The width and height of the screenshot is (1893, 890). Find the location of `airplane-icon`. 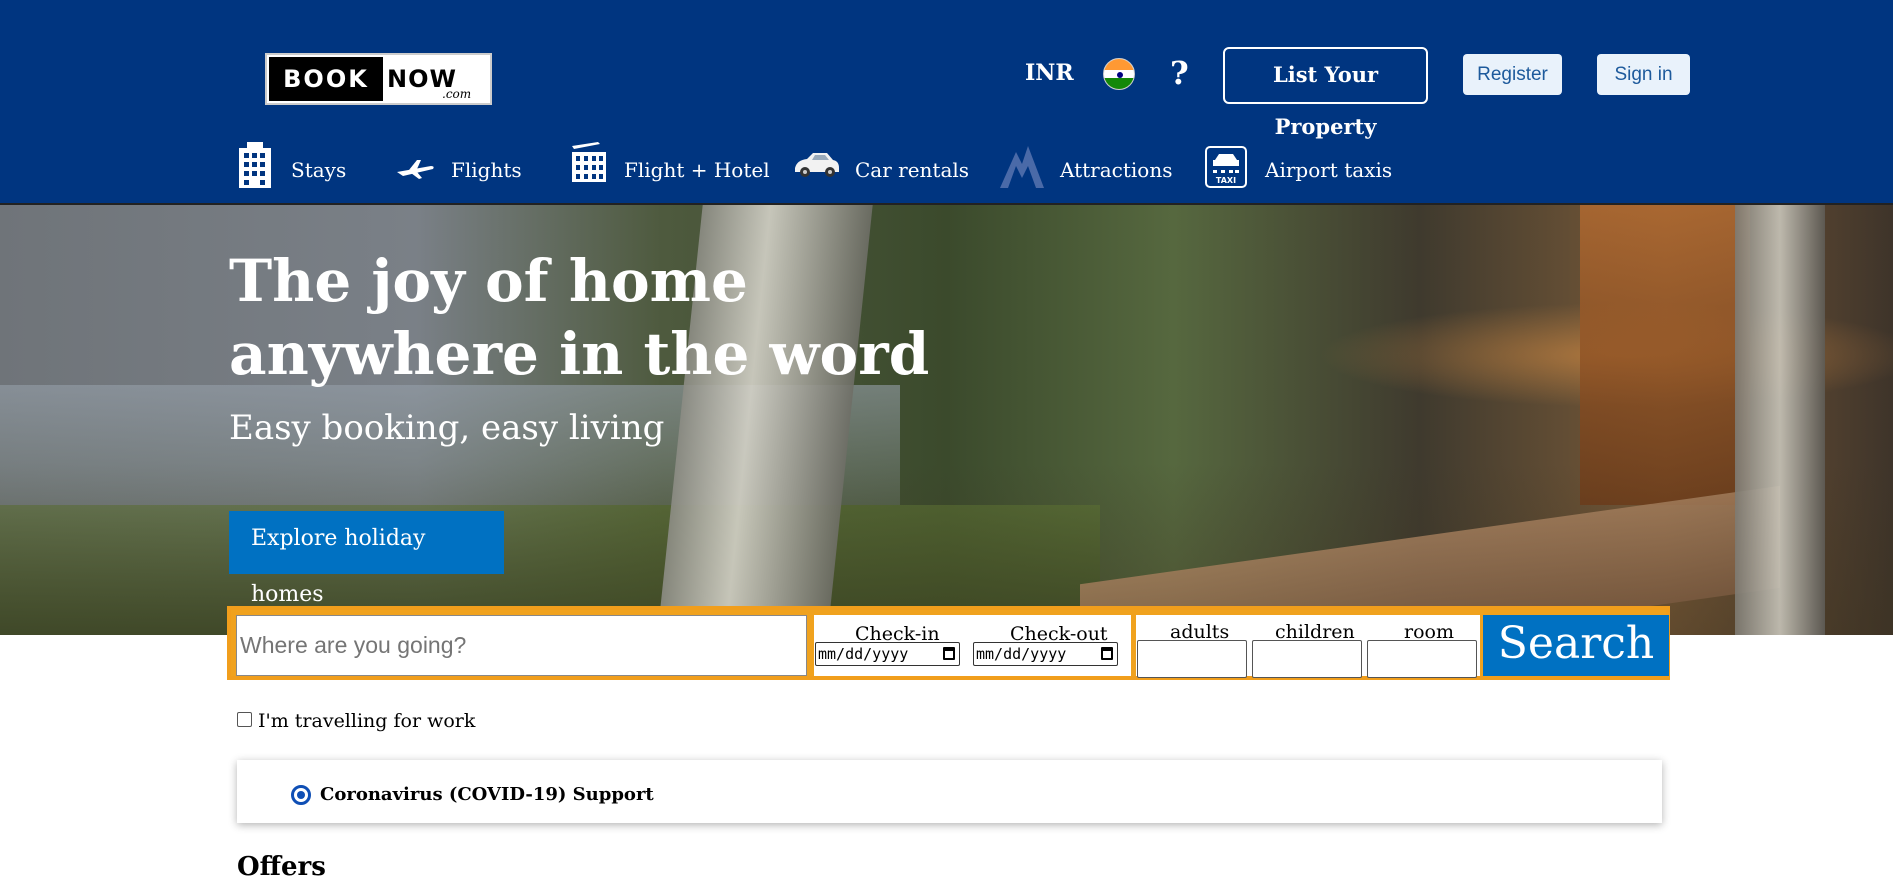

airplane-icon is located at coordinates (415, 171).